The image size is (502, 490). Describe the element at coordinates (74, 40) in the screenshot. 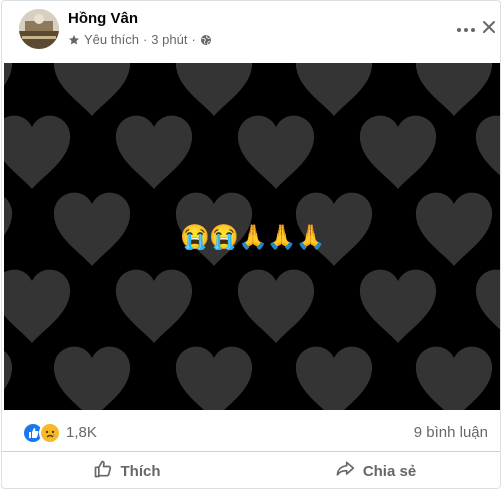

I see `star-icon` at that location.